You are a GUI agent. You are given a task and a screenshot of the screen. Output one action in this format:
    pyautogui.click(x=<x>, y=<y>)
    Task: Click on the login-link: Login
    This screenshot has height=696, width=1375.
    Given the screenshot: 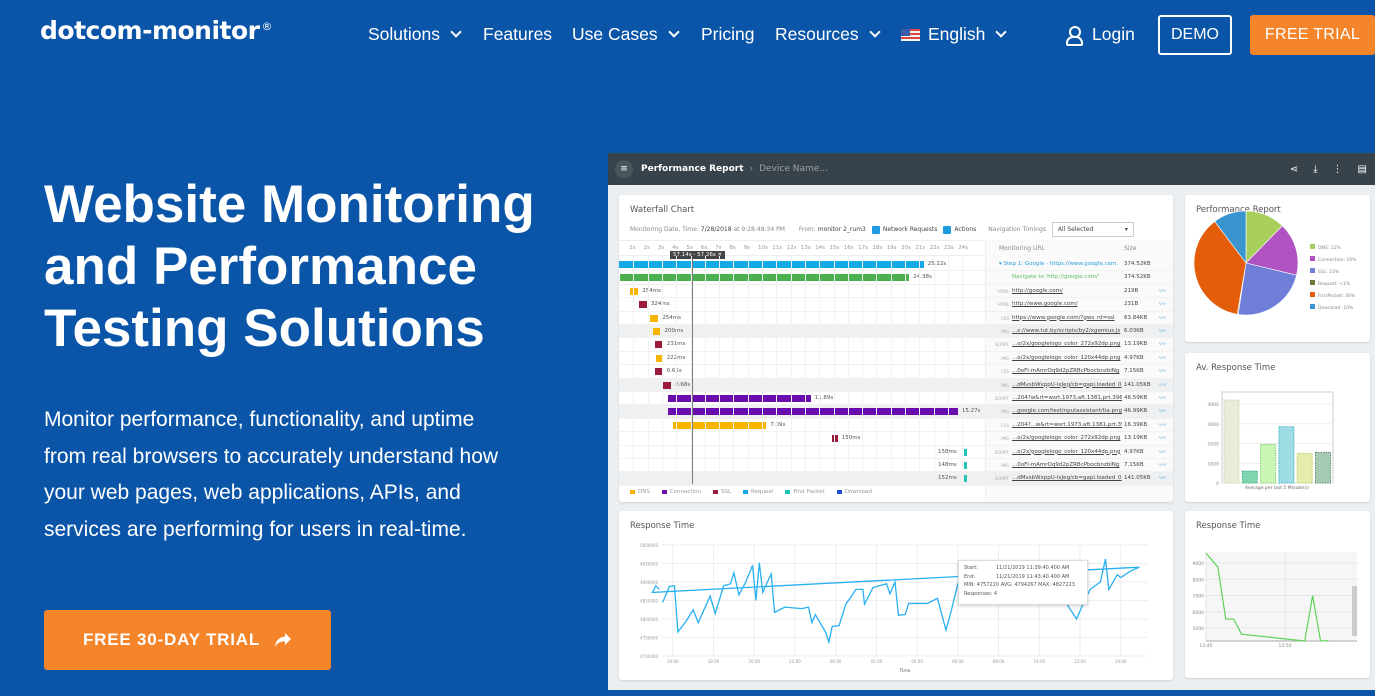 What is the action you would take?
    pyautogui.click(x=1100, y=35)
    